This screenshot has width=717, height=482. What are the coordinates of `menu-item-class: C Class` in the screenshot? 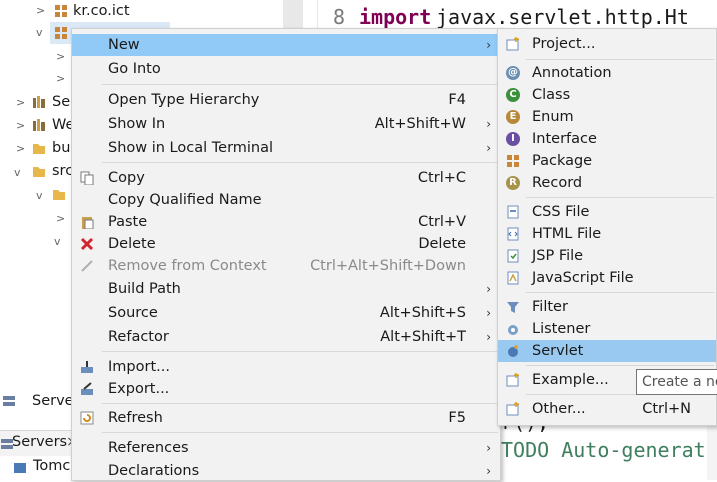 It's located at (607, 95).